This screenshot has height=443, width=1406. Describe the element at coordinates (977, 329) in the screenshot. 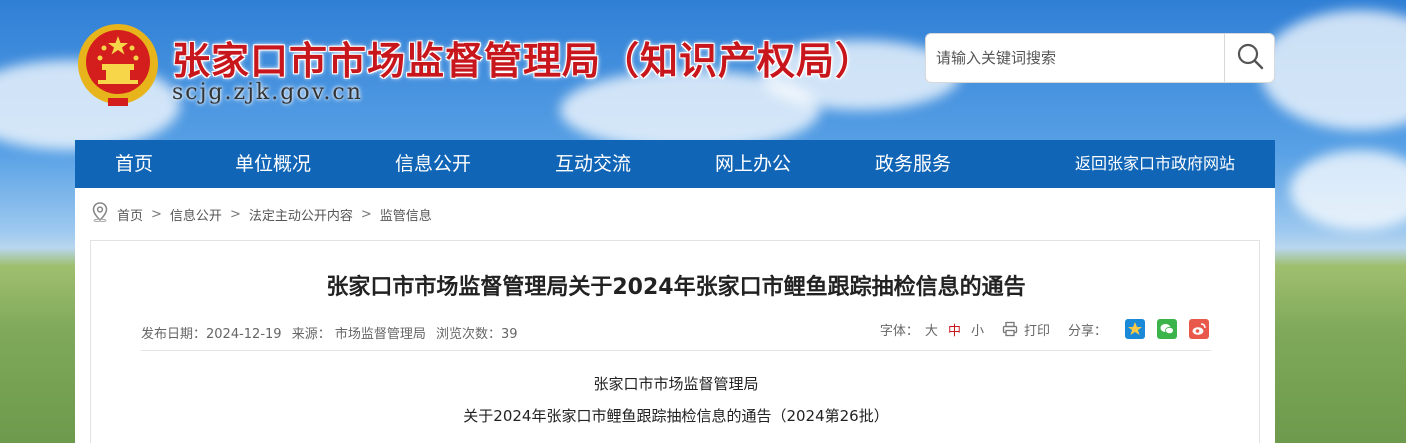

I see `font-small-button: 小` at that location.